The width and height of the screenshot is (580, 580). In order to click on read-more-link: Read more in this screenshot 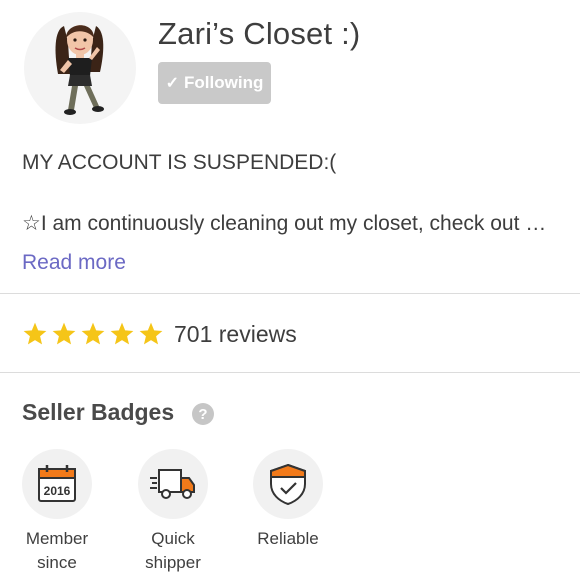, I will do `click(74, 263)`.